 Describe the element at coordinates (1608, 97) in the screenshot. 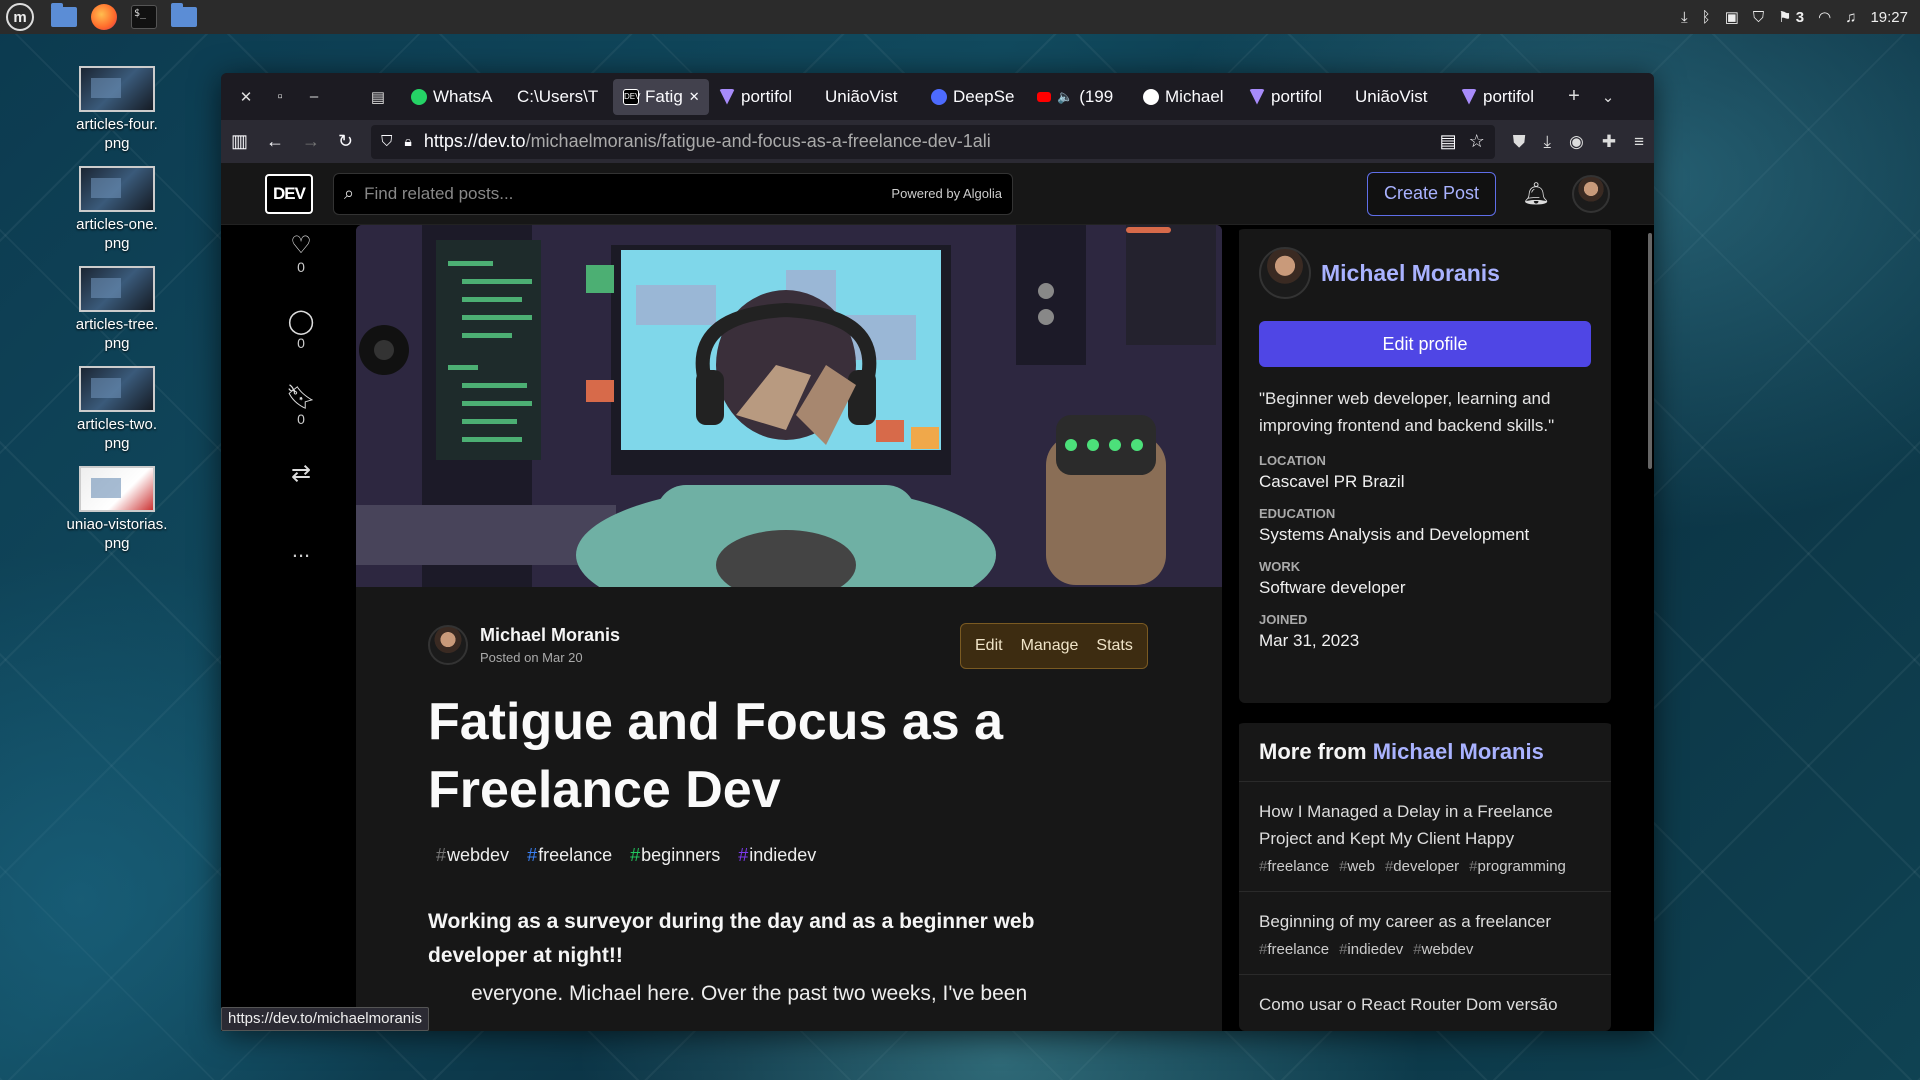

I see `tab-list-chevron-icon: ⌄` at that location.